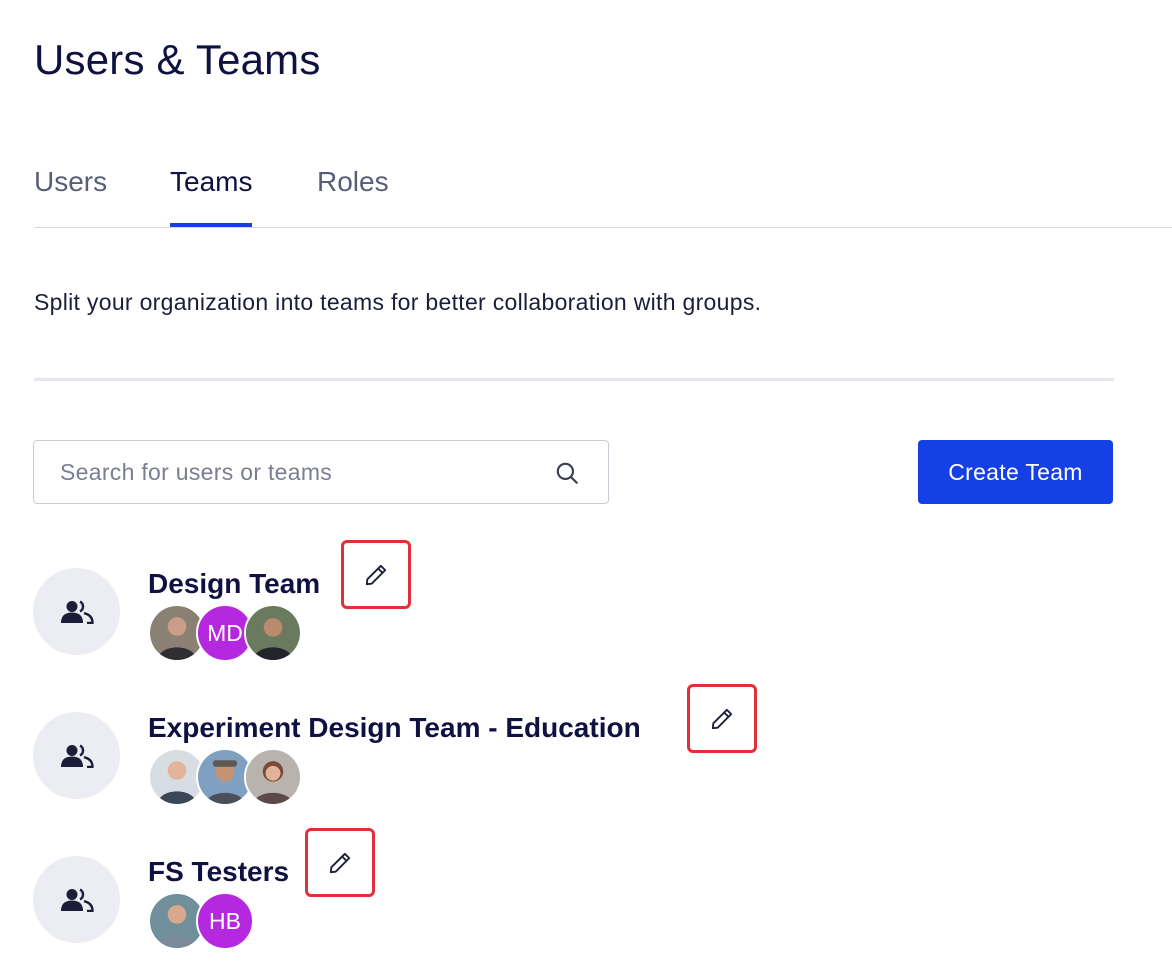  Describe the element at coordinates (218, 872) in the screenshot. I see `team-name: FS Testers` at that location.